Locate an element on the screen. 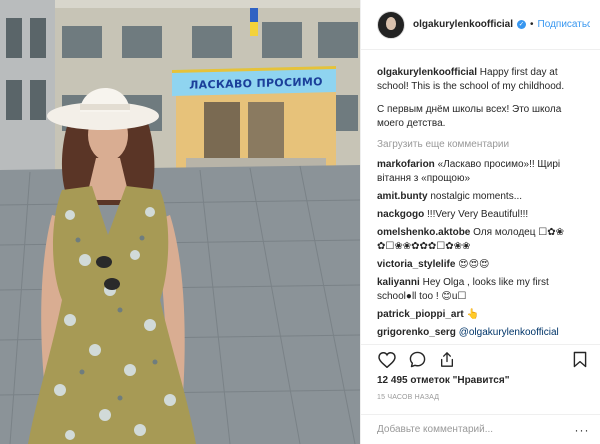 Image resolution: width=600 pixels, height=444 pixels. comment-mention-link: @olgakurylenkoofficial is located at coordinates (509, 332).